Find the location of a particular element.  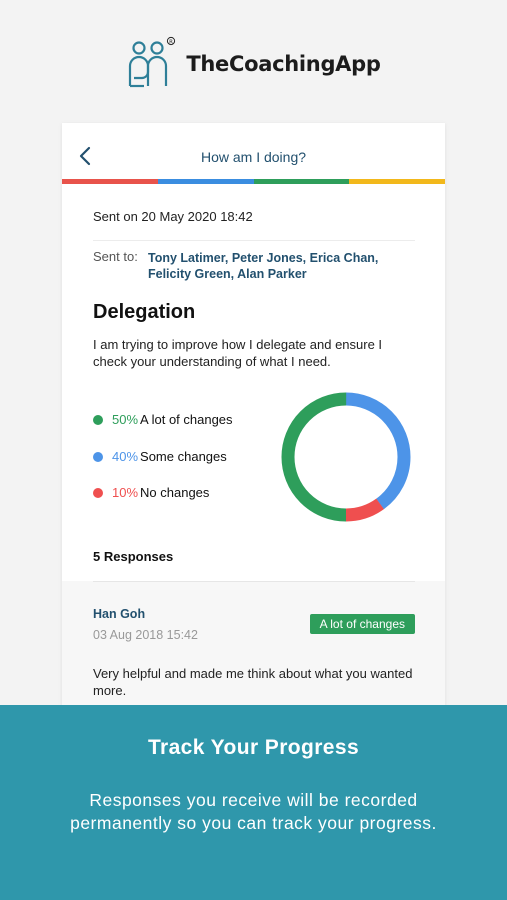

results-donut-chart is located at coordinates (346, 457).